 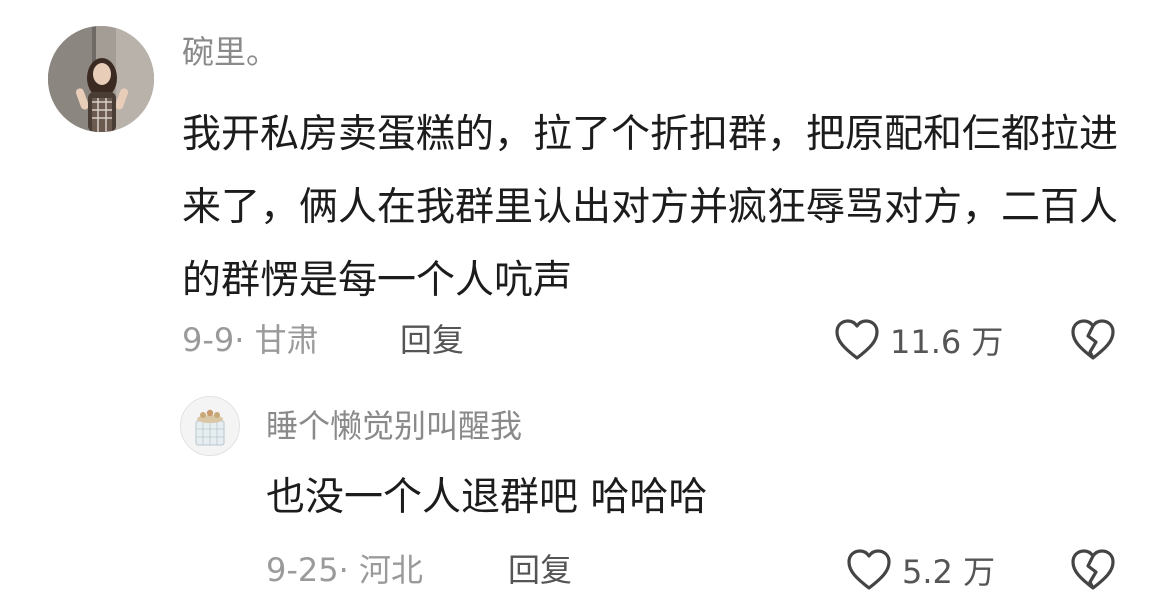 I want to click on avatar, so click(x=101, y=79).